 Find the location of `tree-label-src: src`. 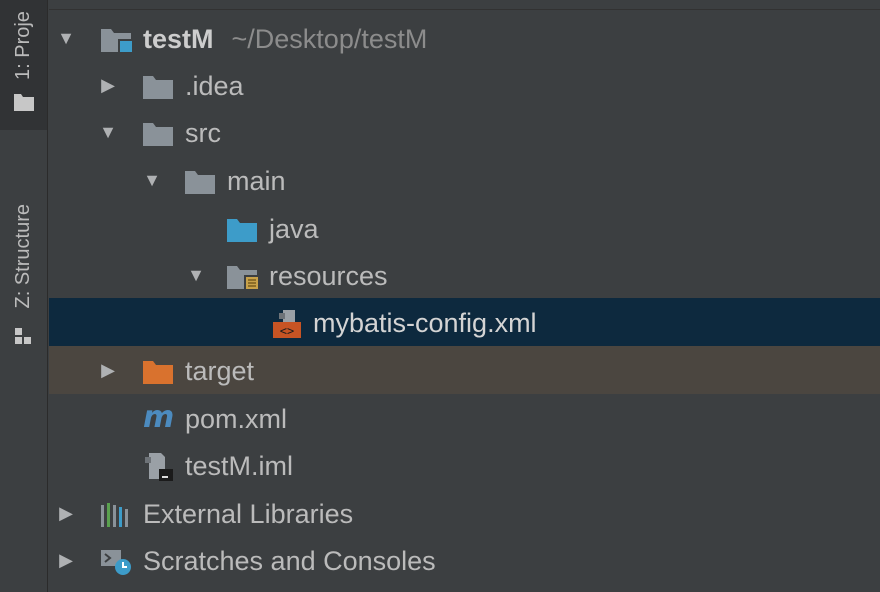

tree-label-src: src is located at coordinates (203, 133).